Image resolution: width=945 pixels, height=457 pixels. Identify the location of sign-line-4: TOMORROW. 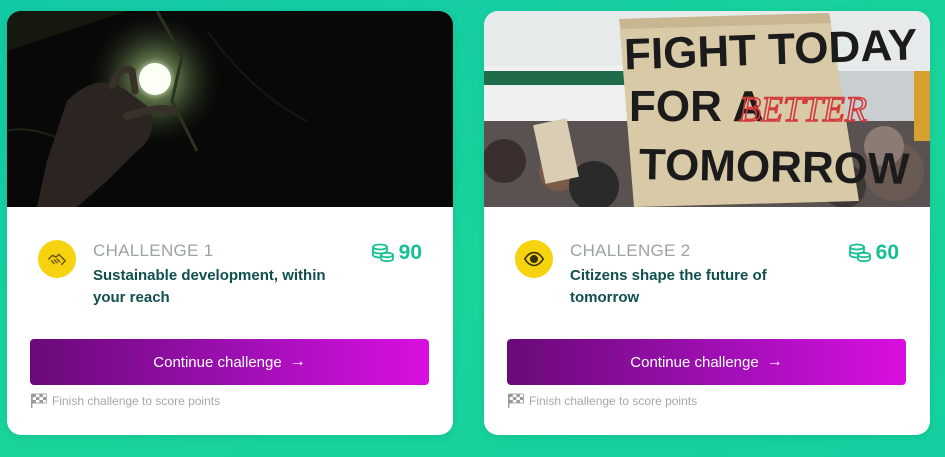
(775, 167).